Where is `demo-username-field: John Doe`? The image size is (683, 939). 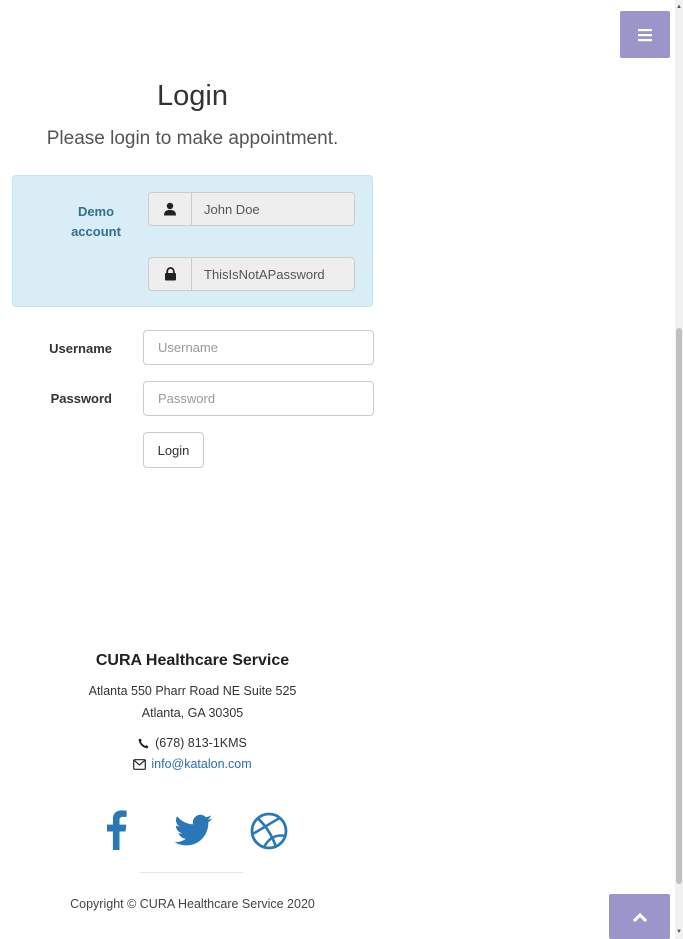
demo-username-field: John Doe is located at coordinates (251, 209).